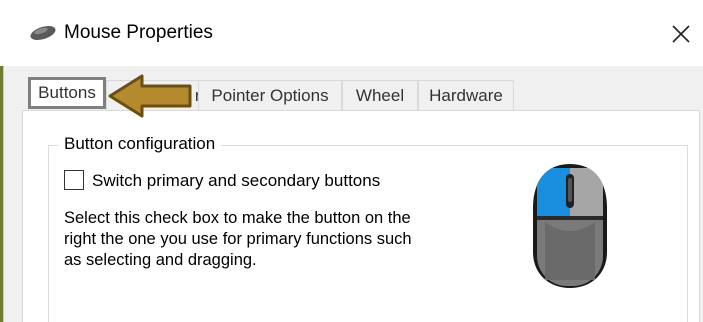 The height and width of the screenshot is (322, 703). I want to click on tab-pointer-options: Pointer Options, so click(270, 95).